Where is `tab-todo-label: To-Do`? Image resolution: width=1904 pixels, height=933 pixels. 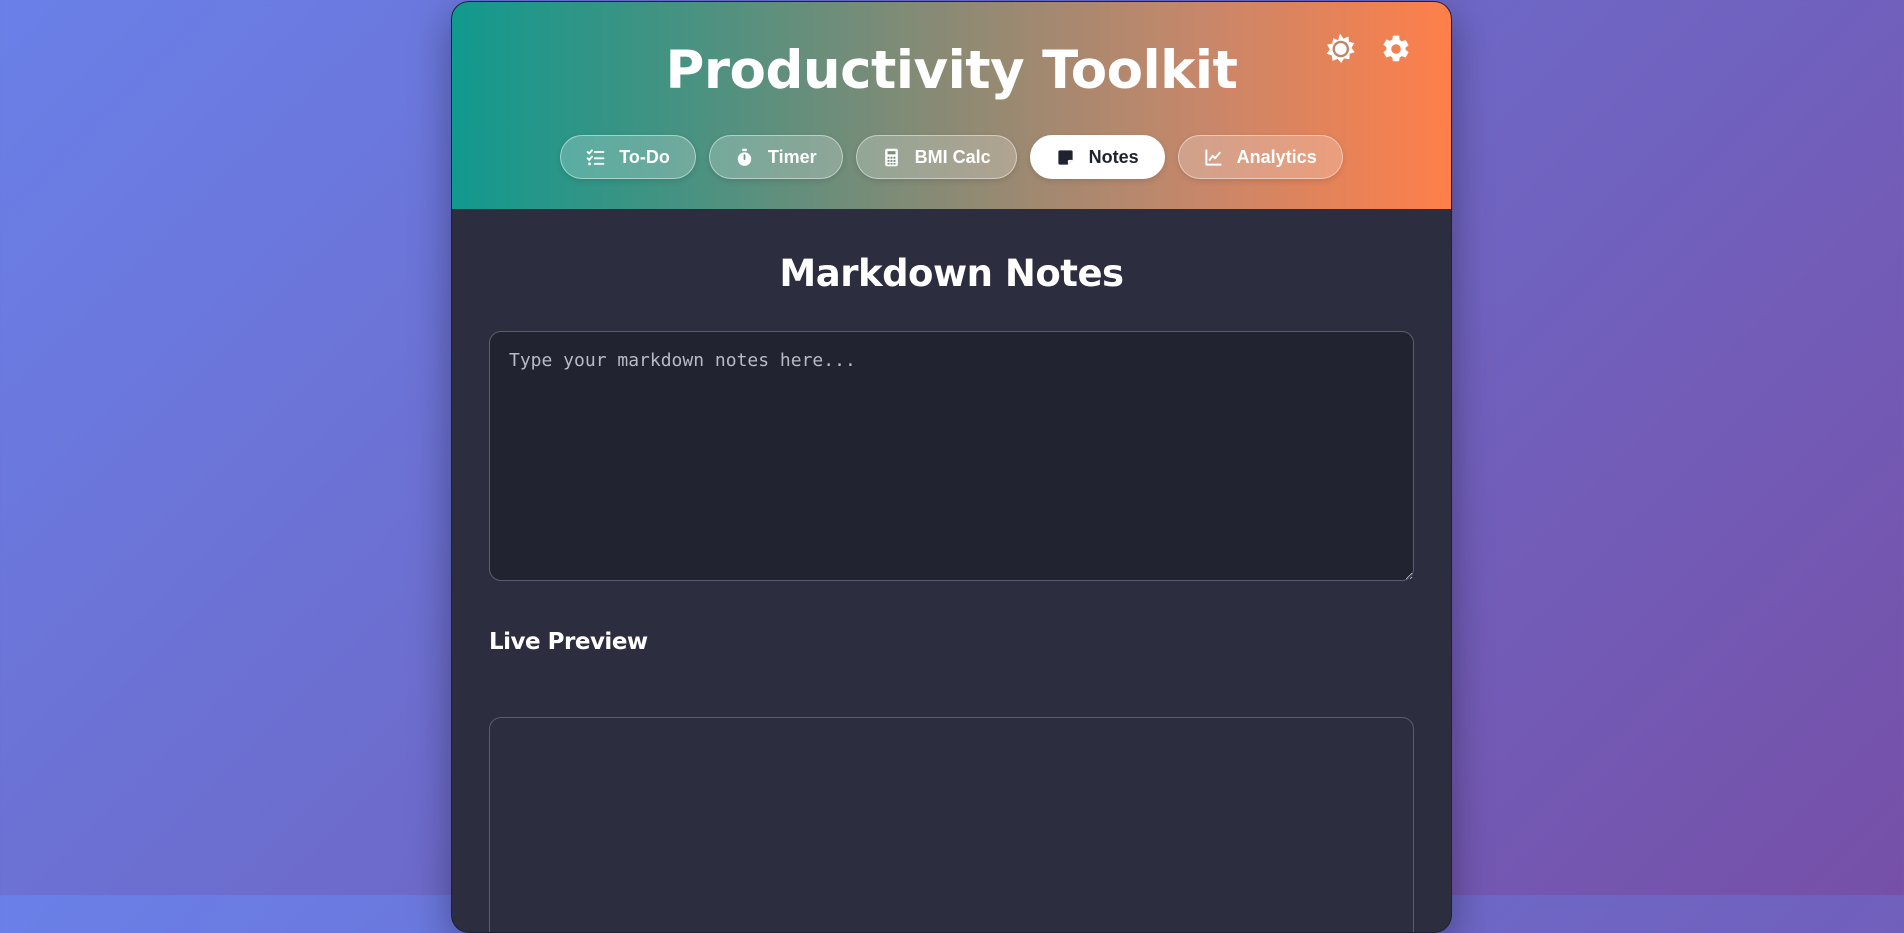
tab-todo-label: To-Do is located at coordinates (644, 156).